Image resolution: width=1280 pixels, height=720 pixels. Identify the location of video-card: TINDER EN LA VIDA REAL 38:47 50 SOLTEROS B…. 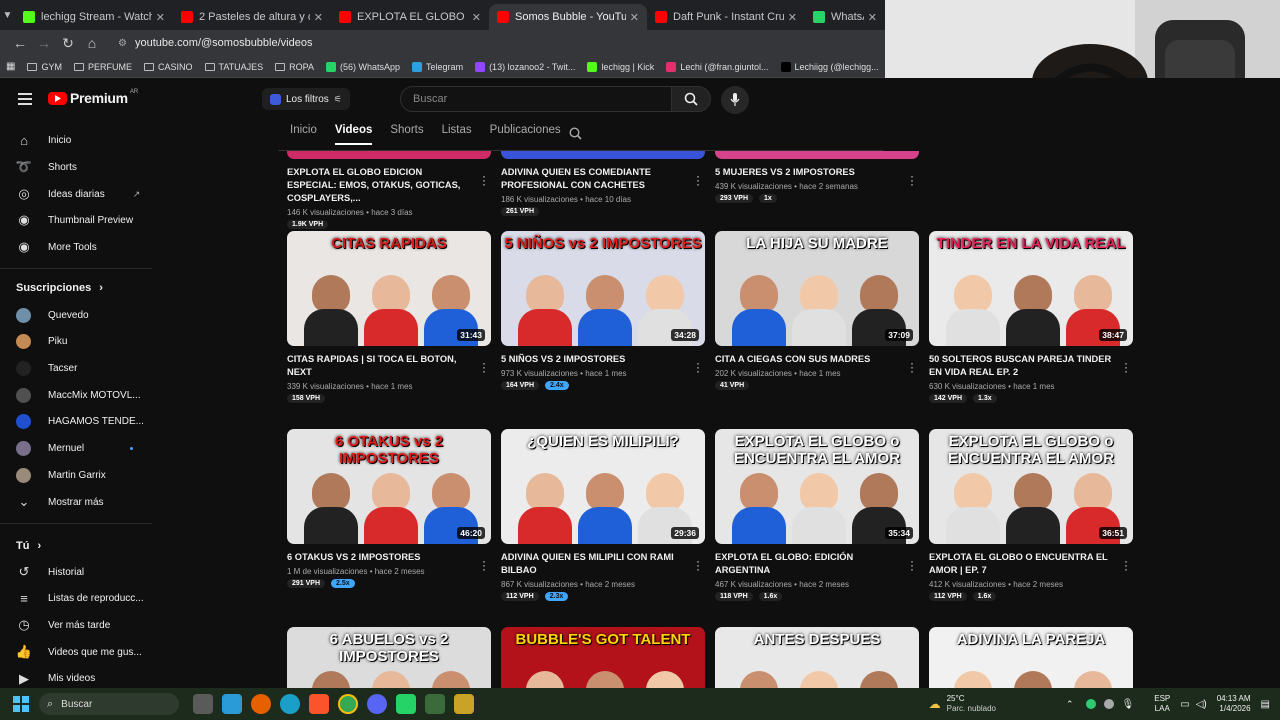
(1031, 317).